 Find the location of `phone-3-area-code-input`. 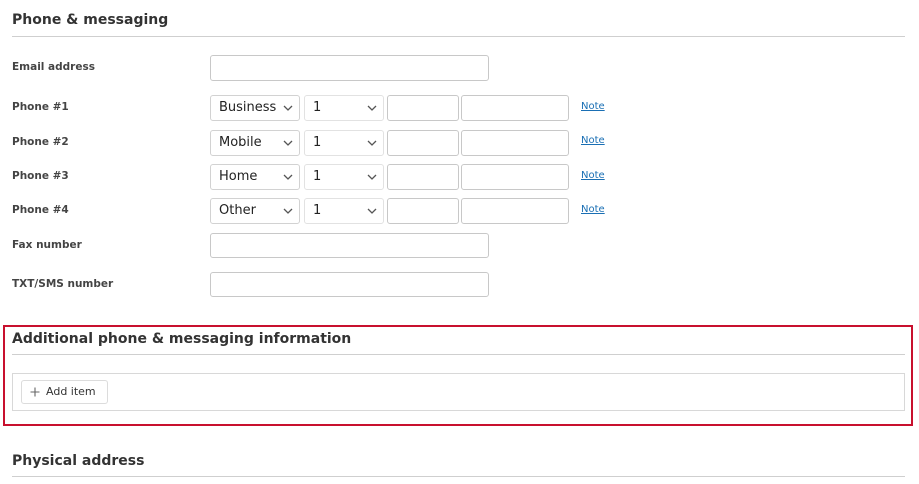

phone-3-area-code-input is located at coordinates (423, 177).